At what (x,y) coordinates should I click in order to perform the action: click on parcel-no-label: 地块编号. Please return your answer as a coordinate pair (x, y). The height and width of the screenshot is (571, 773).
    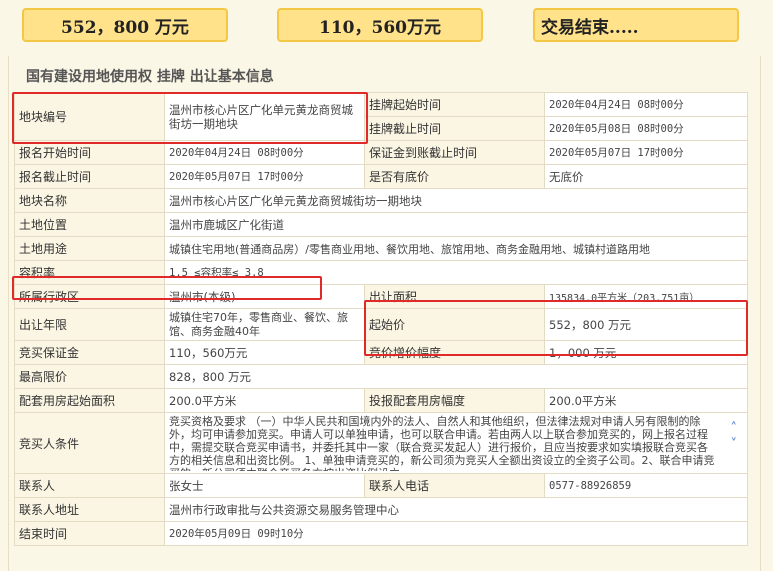
    Looking at the image, I should click on (89, 116).